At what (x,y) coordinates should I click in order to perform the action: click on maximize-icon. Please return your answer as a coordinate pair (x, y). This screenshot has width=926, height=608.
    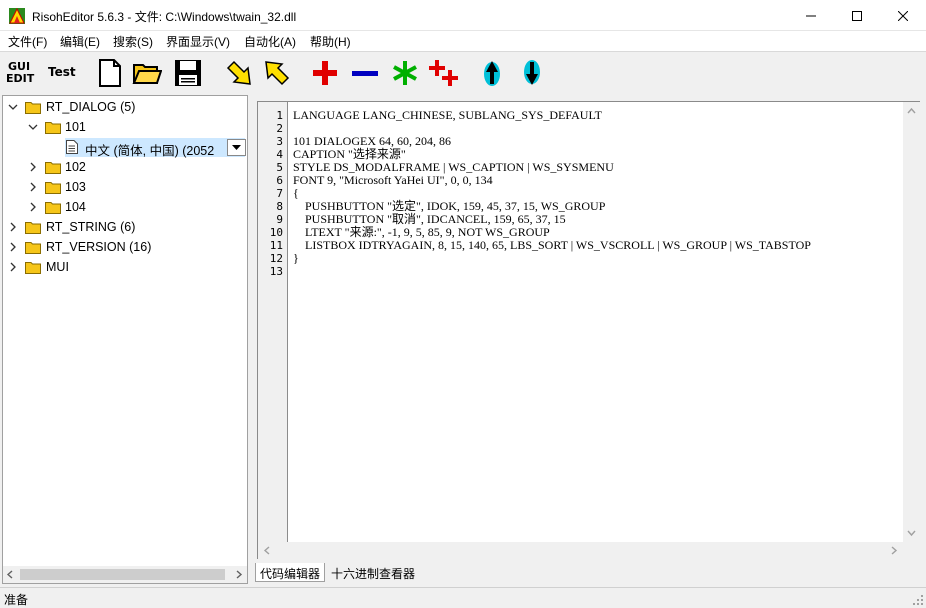
    Looking at the image, I should click on (857, 15).